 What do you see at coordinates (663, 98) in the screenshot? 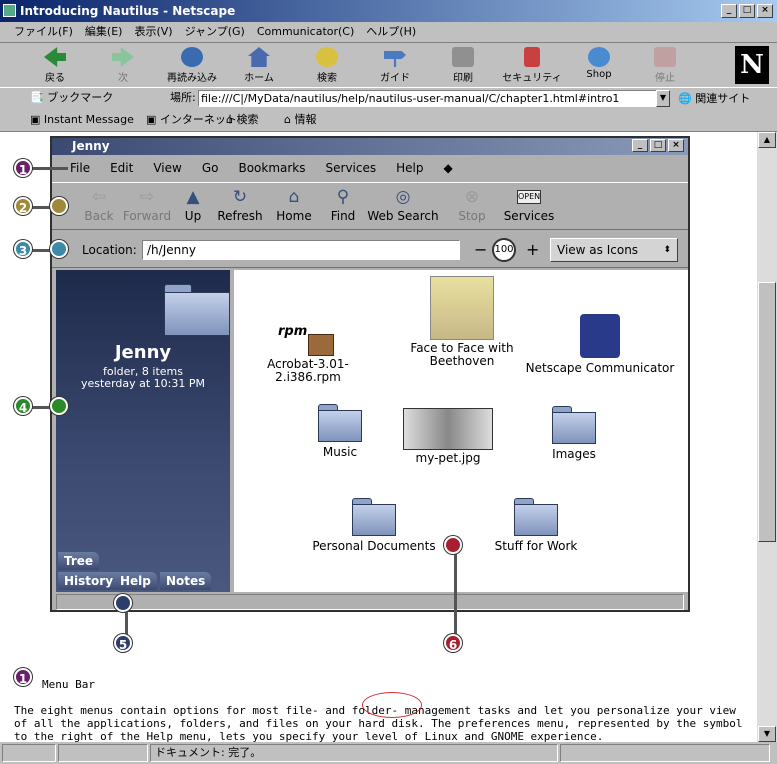
I see `url-dropdown-button: ▼` at bounding box center [663, 98].